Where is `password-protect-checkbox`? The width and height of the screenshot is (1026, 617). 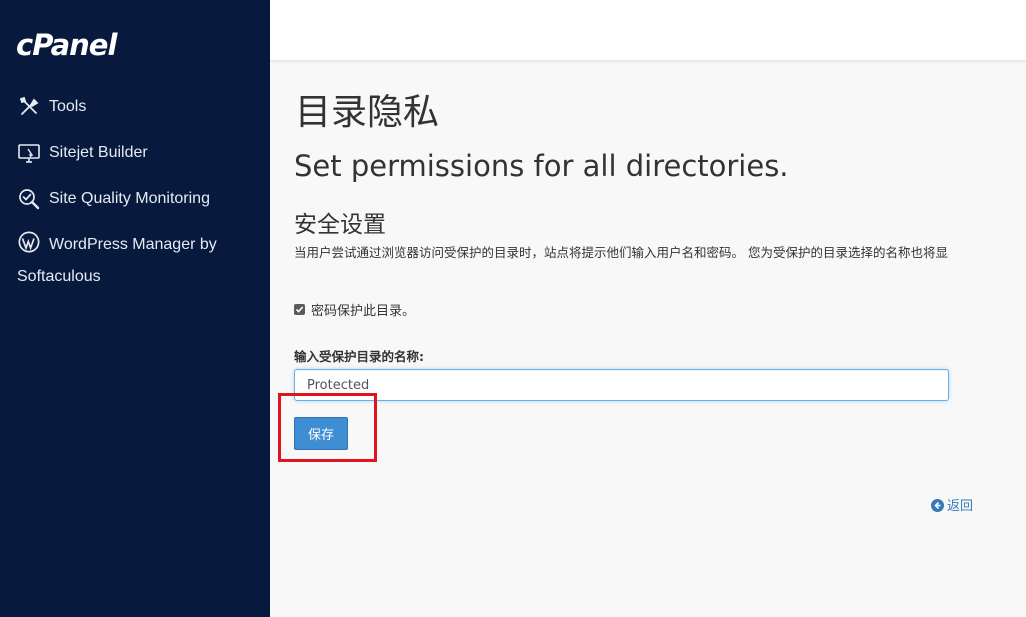
password-protect-checkbox is located at coordinates (299, 309).